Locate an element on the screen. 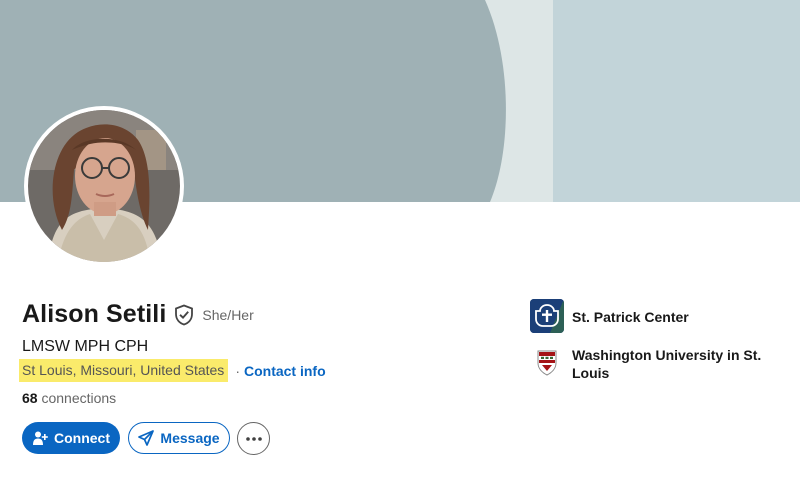  washu-shield-logo is located at coordinates (547, 362).